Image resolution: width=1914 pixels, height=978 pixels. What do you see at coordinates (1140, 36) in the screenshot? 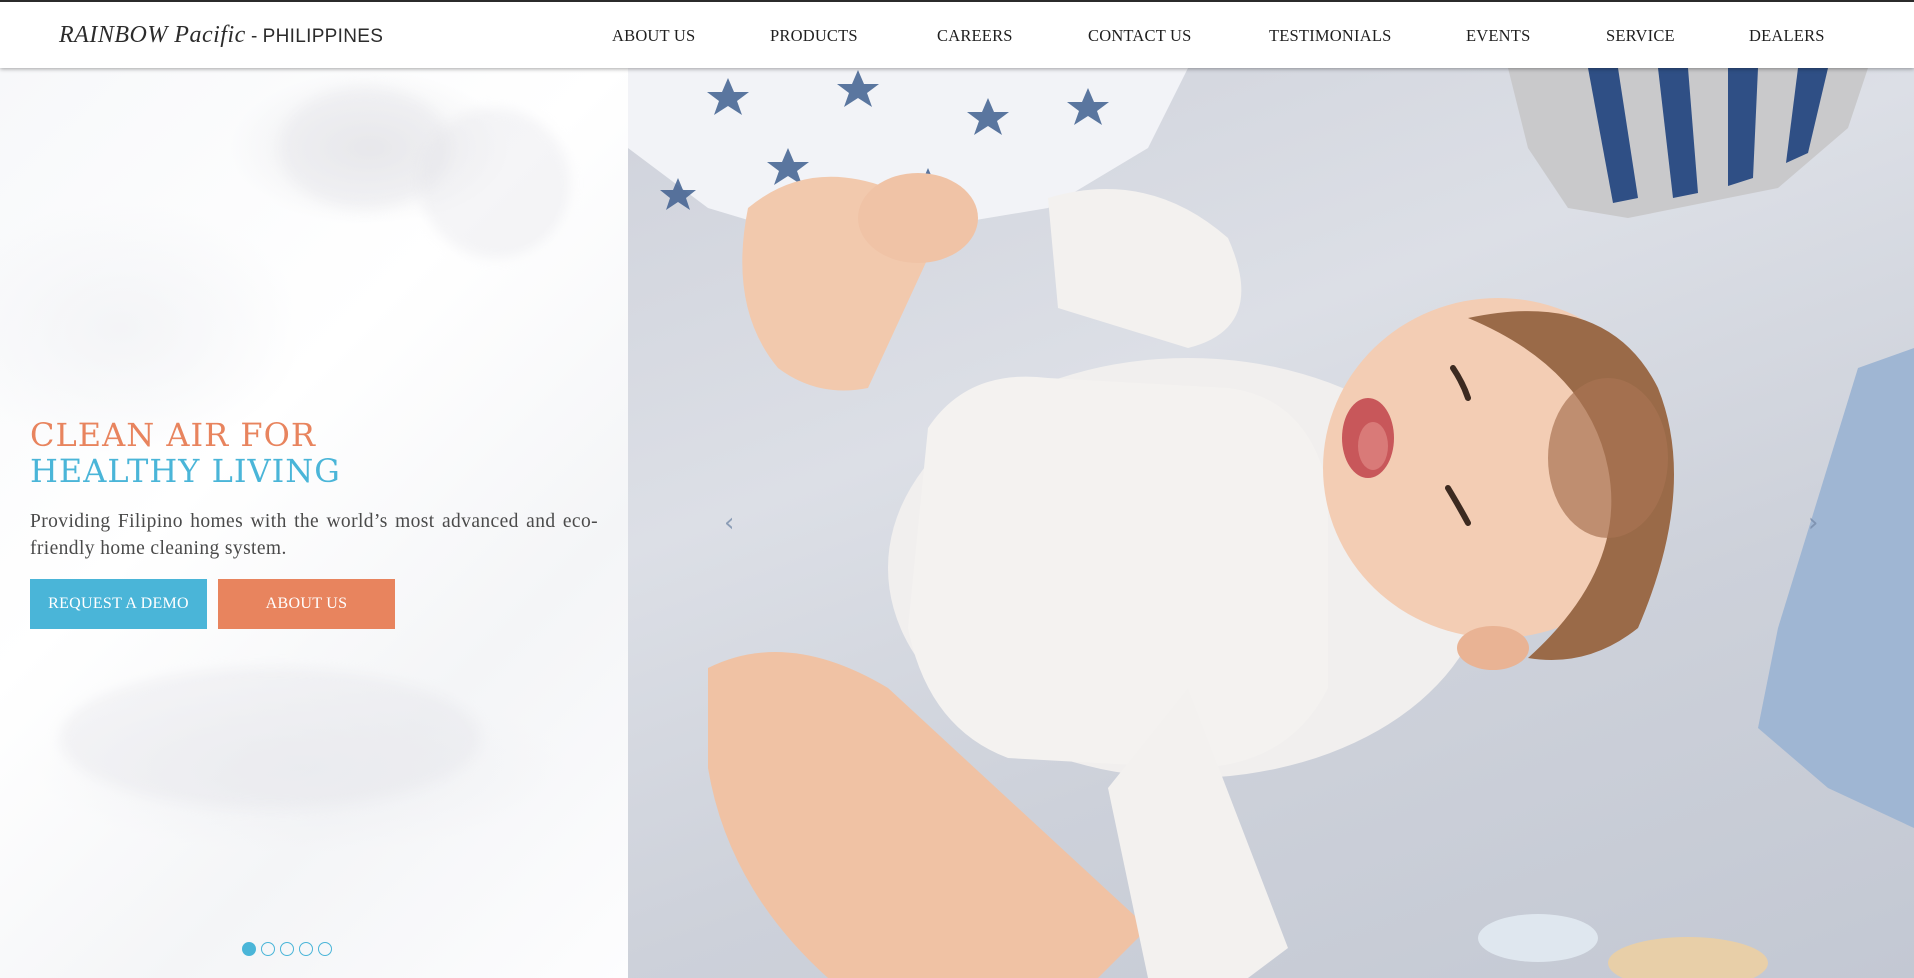
I see `nav-contact-us: CONTACT US` at bounding box center [1140, 36].